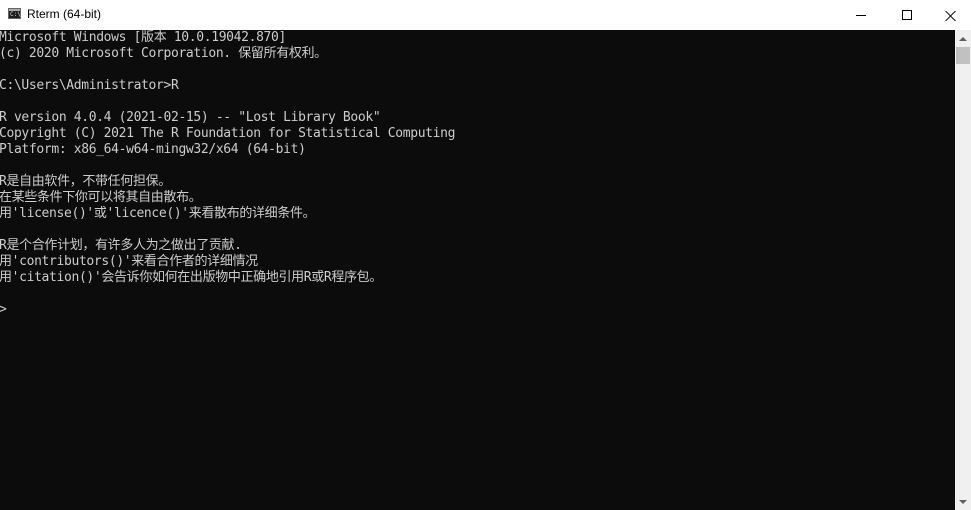 The width and height of the screenshot is (971, 510). I want to click on arrow-up-icon, so click(963, 38).